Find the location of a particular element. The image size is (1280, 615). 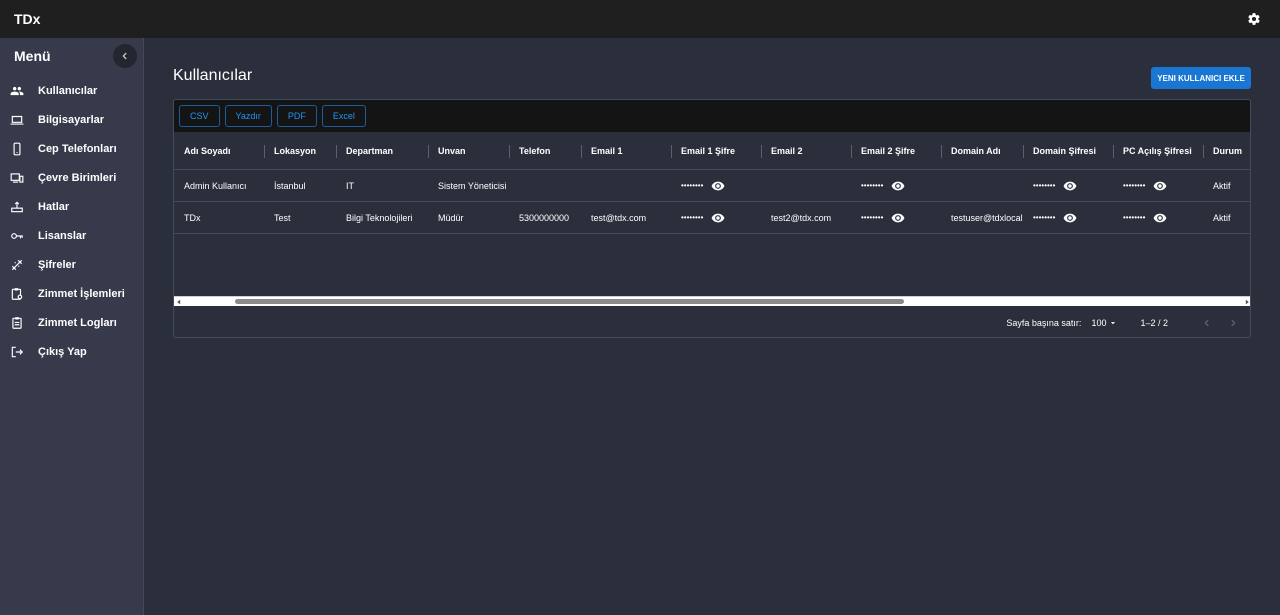

sidebar-item-zimmet-loglari: Zimmet Logları is located at coordinates (71, 322).